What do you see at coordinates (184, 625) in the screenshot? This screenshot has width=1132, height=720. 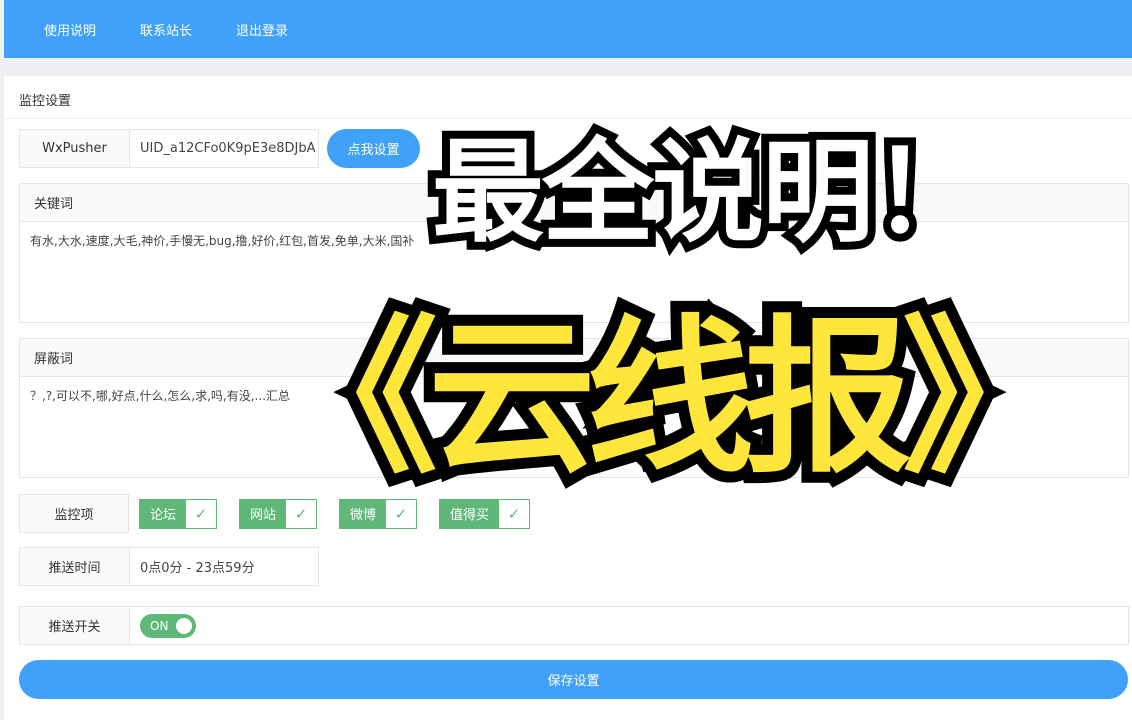 I see `toggle-knob` at bounding box center [184, 625].